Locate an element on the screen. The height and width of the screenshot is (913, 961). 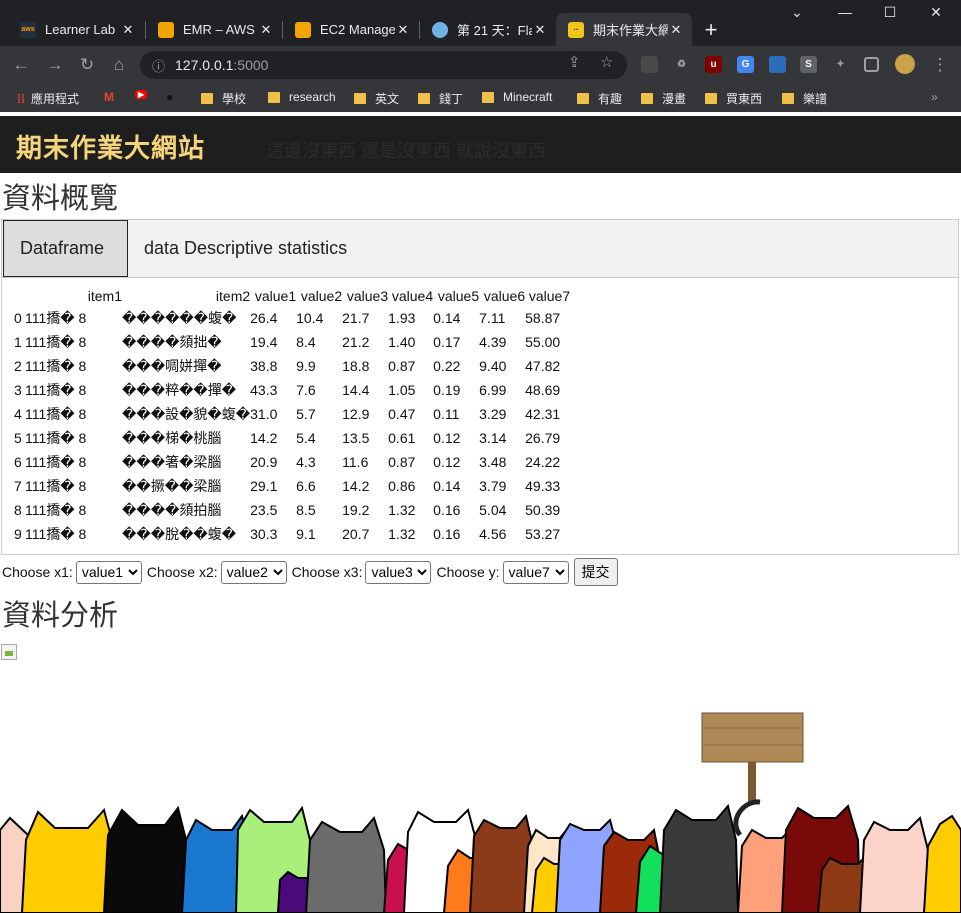
apps-grid-icon: ⁞⁞ is located at coordinates (21, 98).